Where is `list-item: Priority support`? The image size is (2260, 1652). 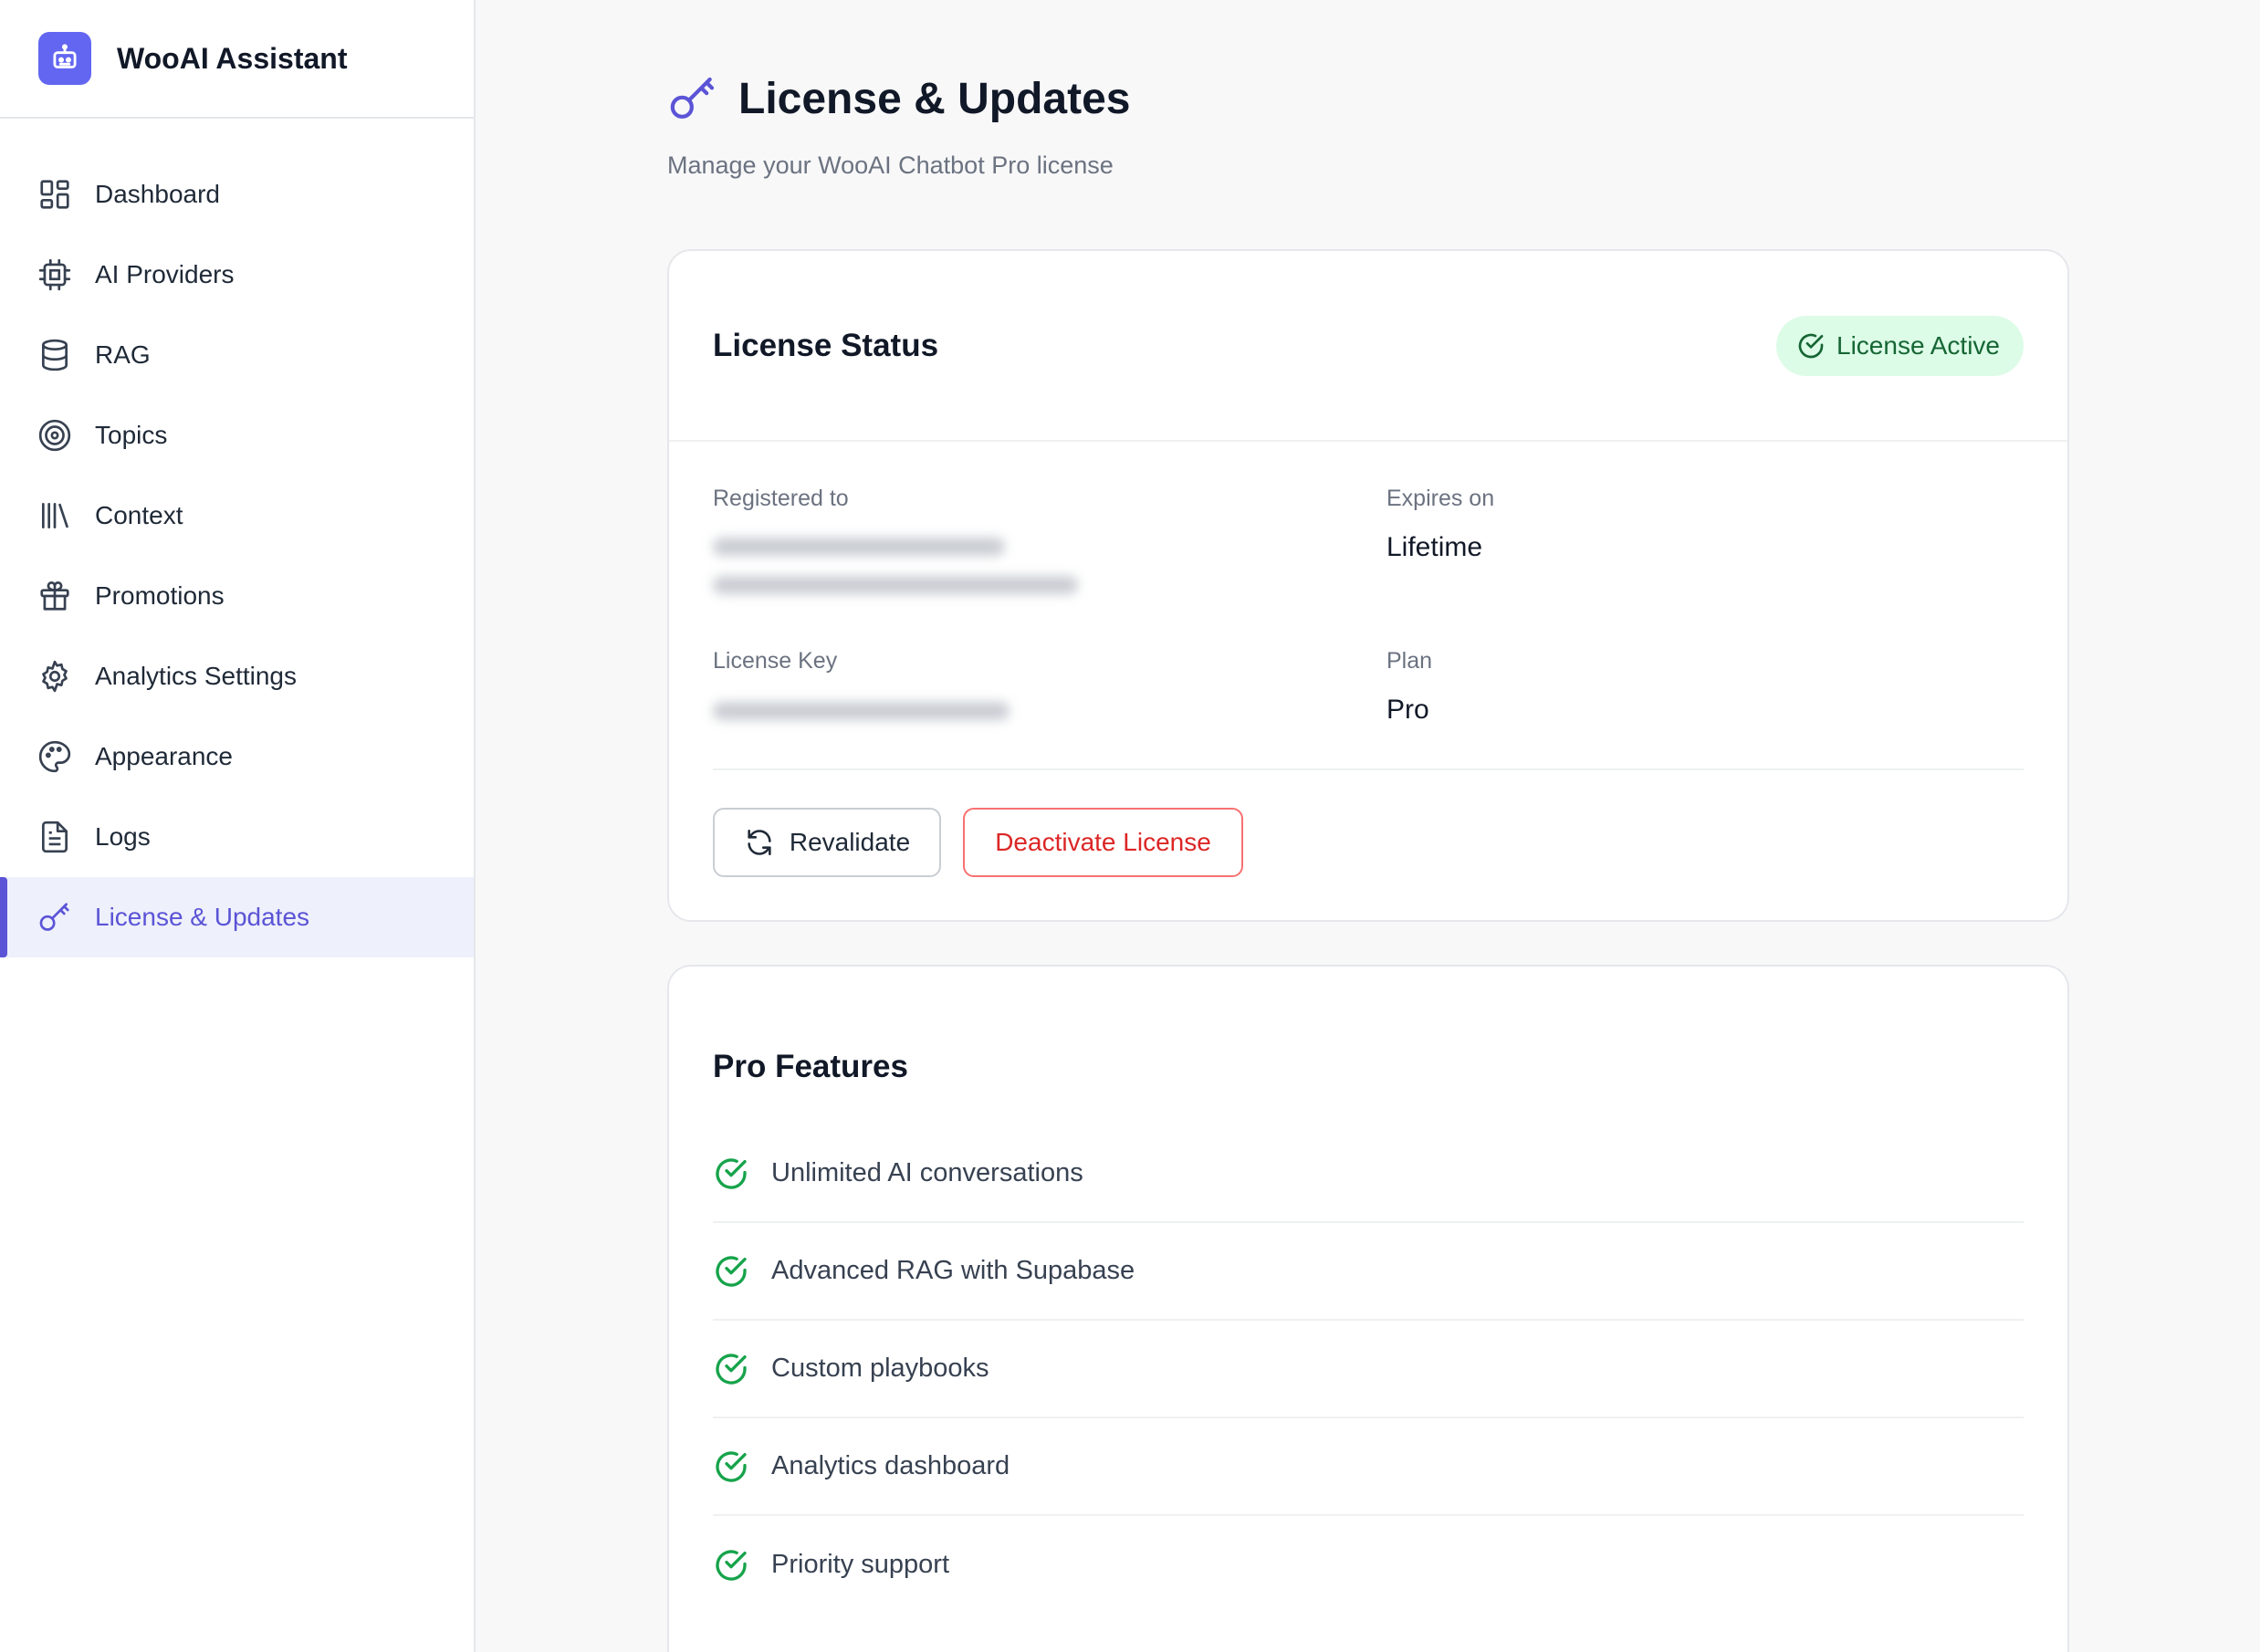
list-item: Priority support is located at coordinates (1368, 1565).